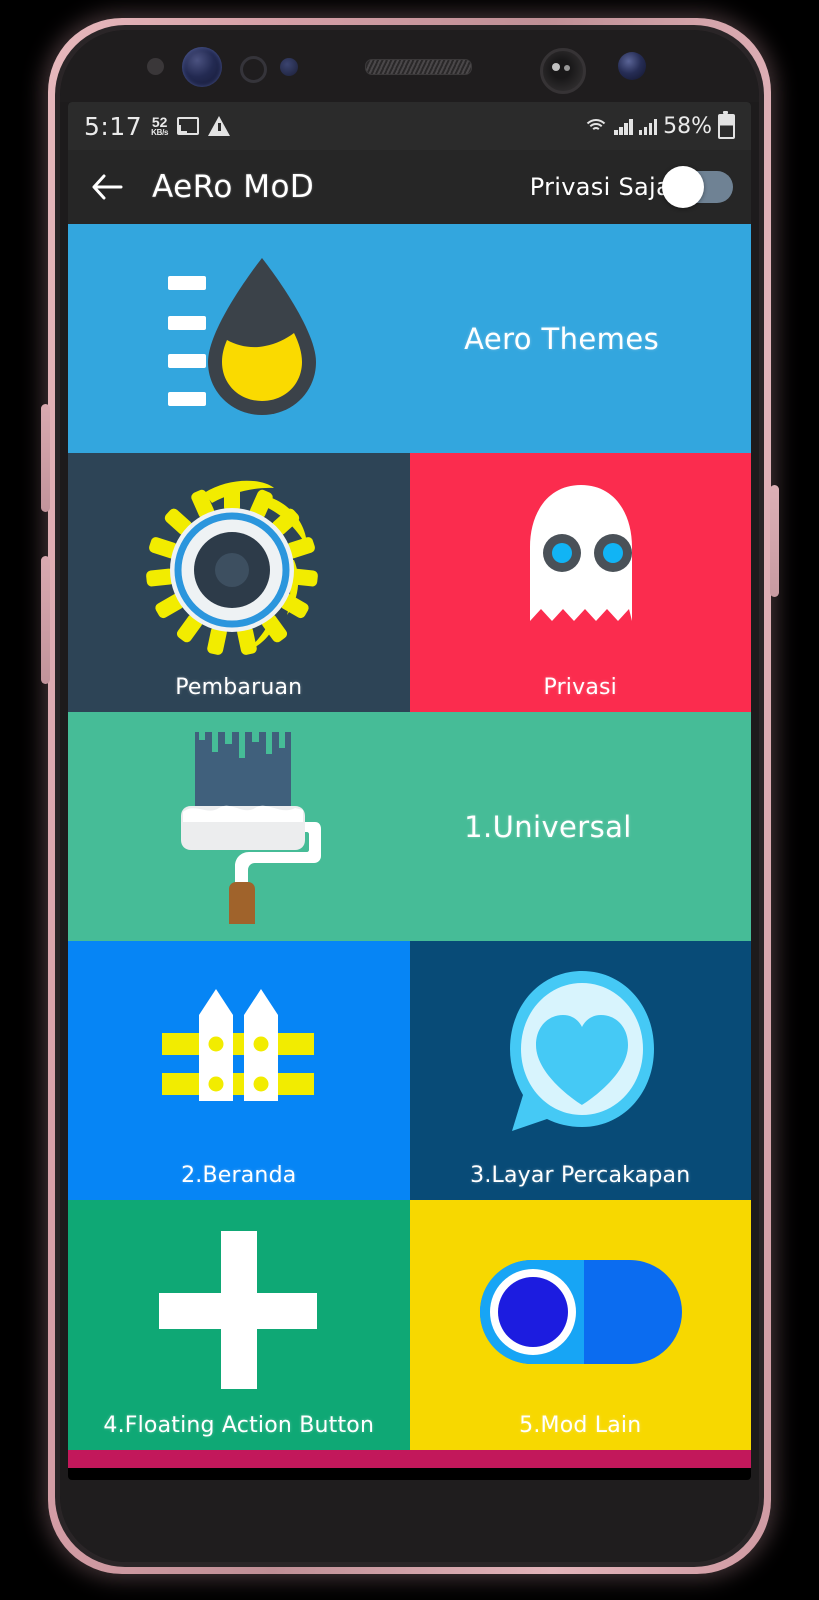 The width and height of the screenshot is (819, 1600). What do you see at coordinates (232, 567) in the screenshot?
I see `sun-eye-icon` at bounding box center [232, 567].